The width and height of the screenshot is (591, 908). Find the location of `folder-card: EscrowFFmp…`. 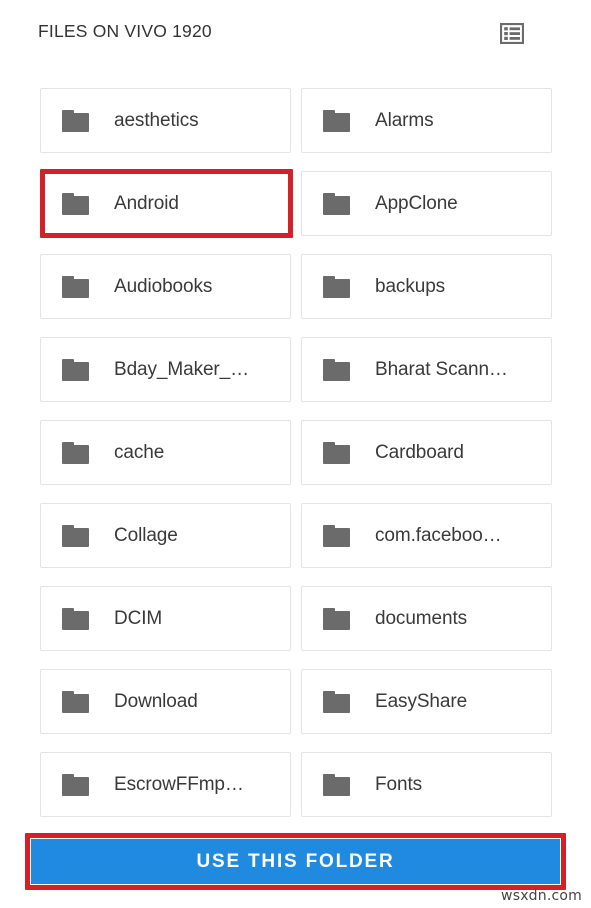

folder-card: EscrowFFmp… is located at coordinates (165, 784).